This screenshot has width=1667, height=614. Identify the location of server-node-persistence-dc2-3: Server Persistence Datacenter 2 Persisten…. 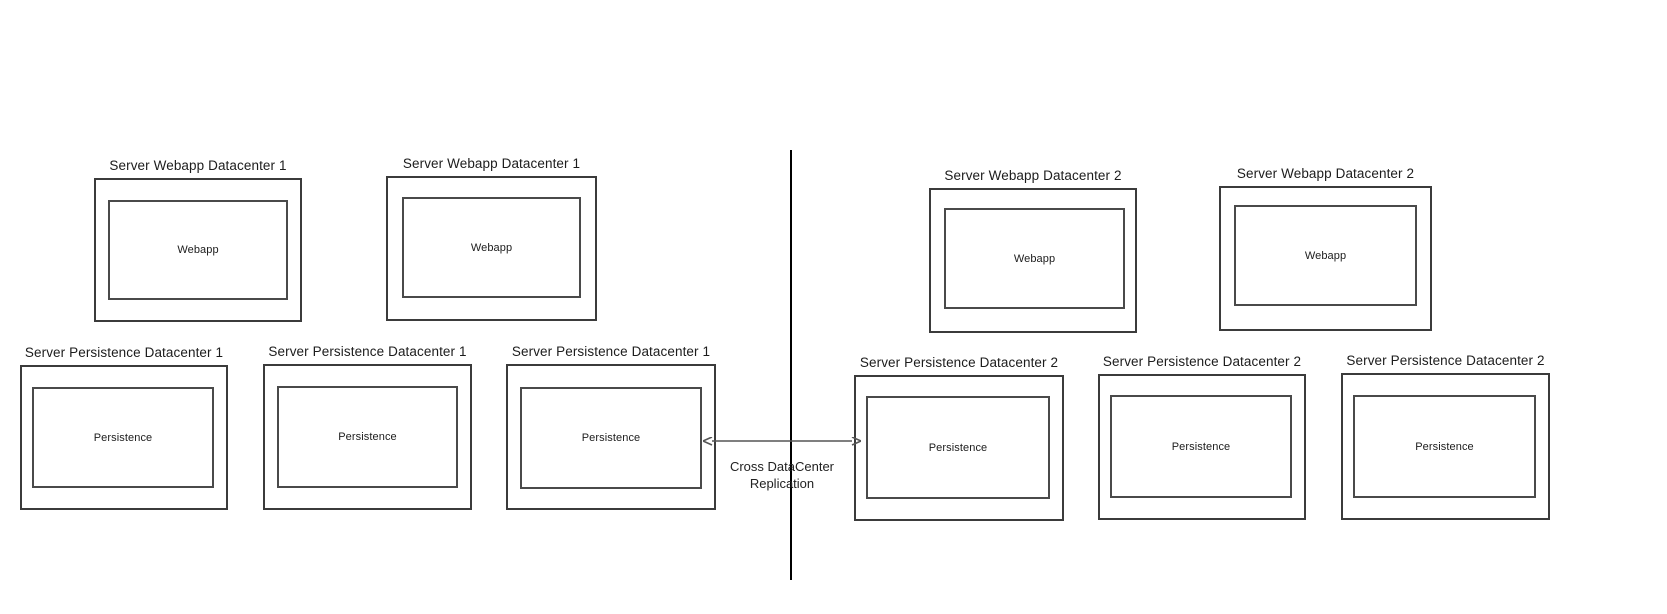
(1445, 436).